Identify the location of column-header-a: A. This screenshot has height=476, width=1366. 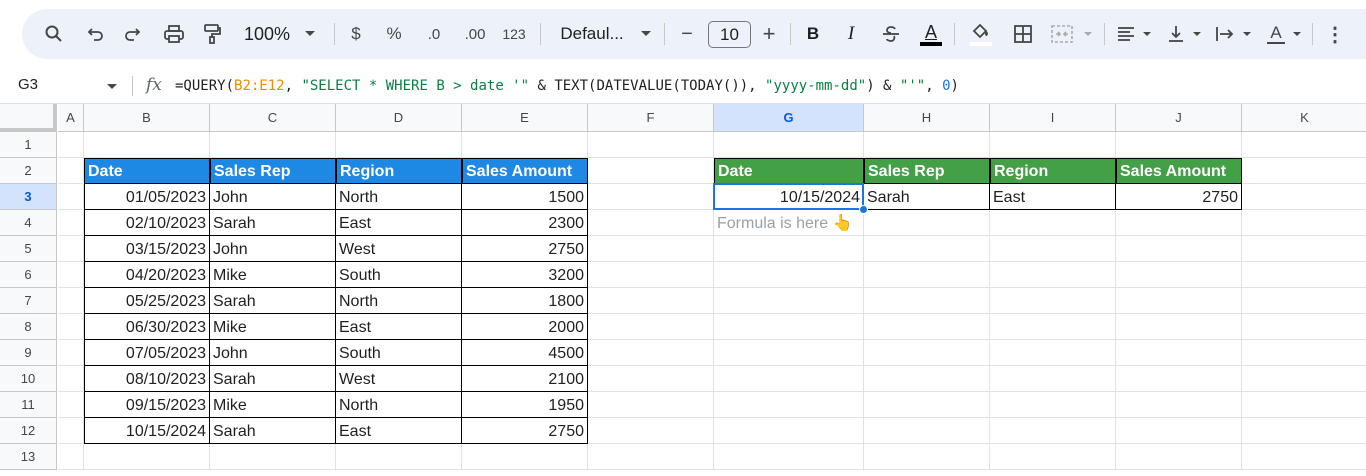
(71, 118).